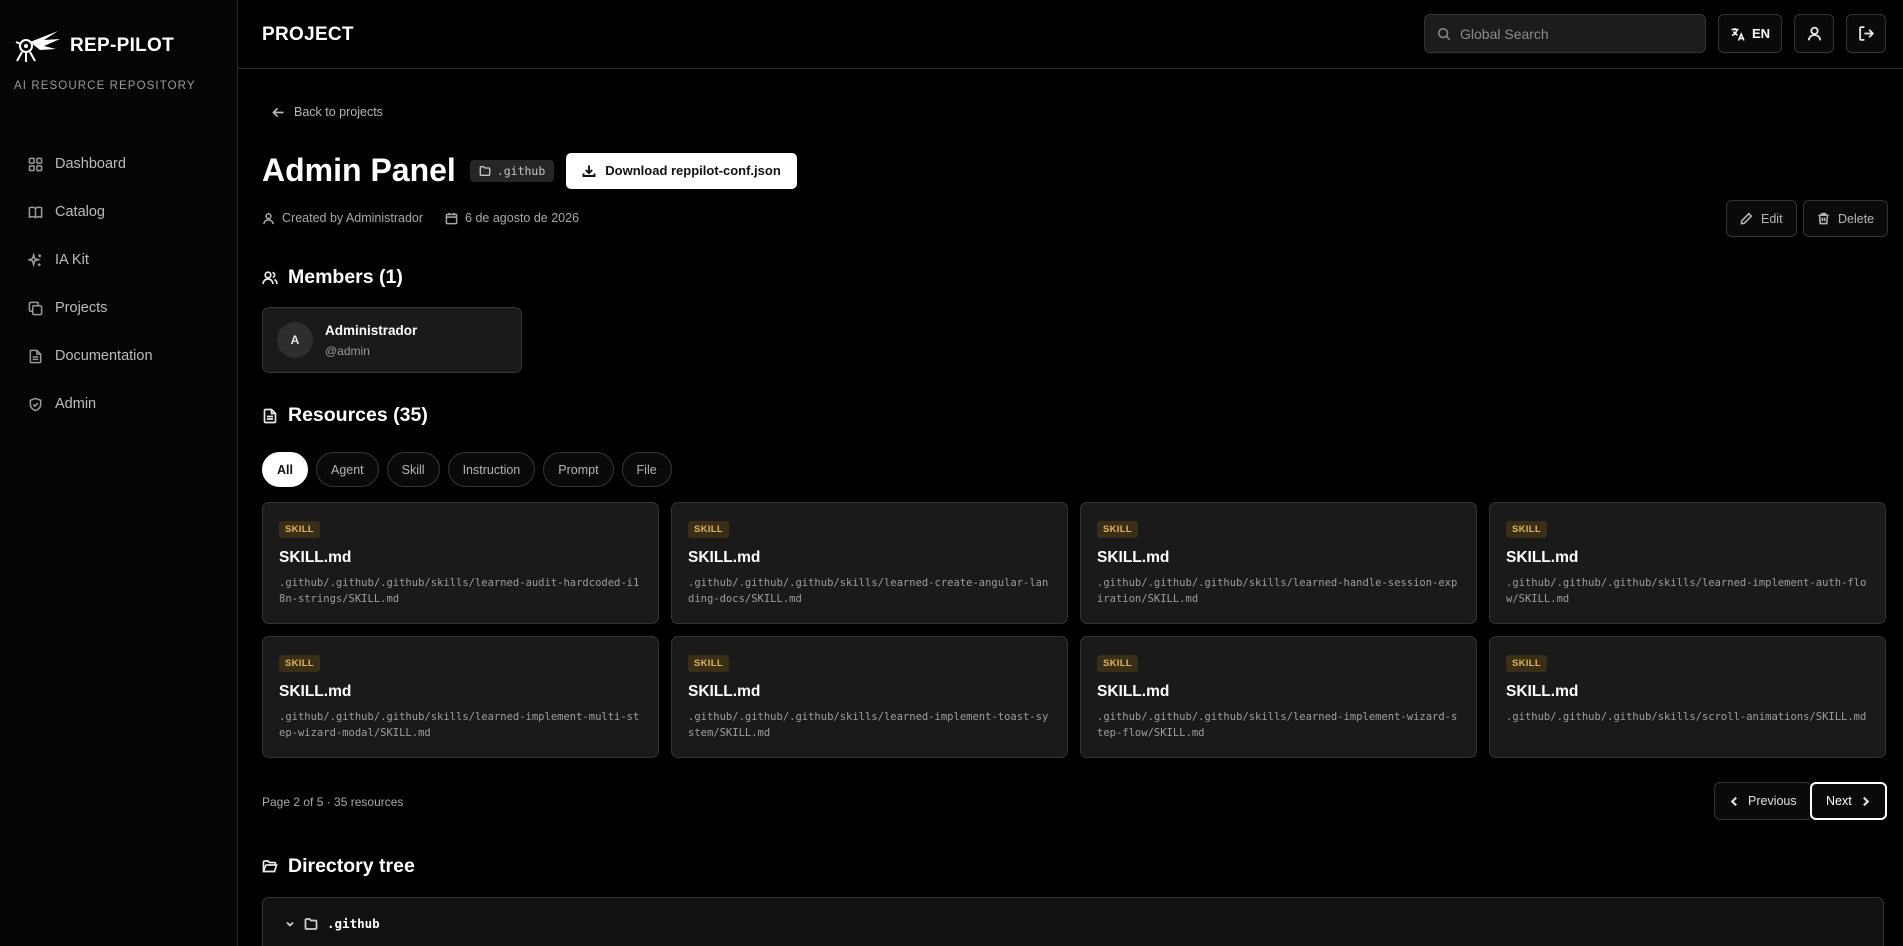 Image resolution: width=1903 pixels, height=946 pixels. I want to click on resource-filters: All Agent Skill Instruction Prompt File, so click(467, 469).